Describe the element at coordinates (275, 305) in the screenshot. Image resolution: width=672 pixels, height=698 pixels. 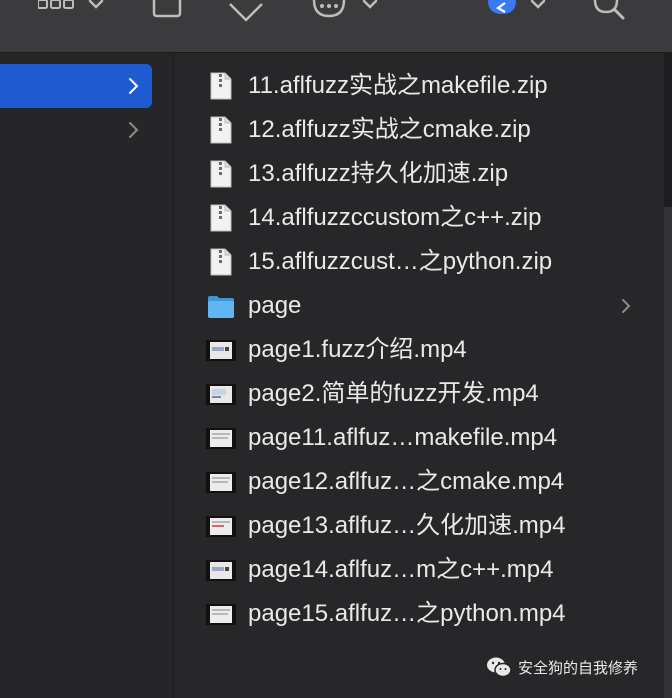
I see `file-name: page` at that location.